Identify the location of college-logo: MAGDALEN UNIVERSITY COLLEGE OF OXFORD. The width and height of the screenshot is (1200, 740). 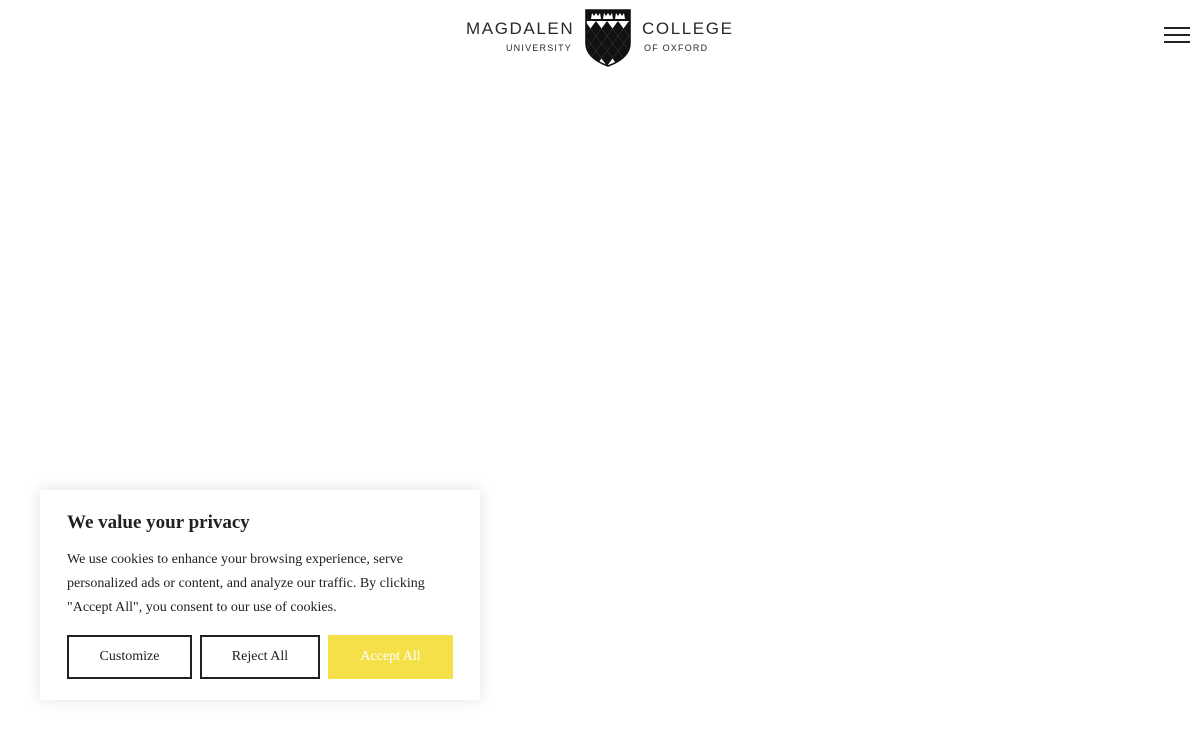
(600, 38).